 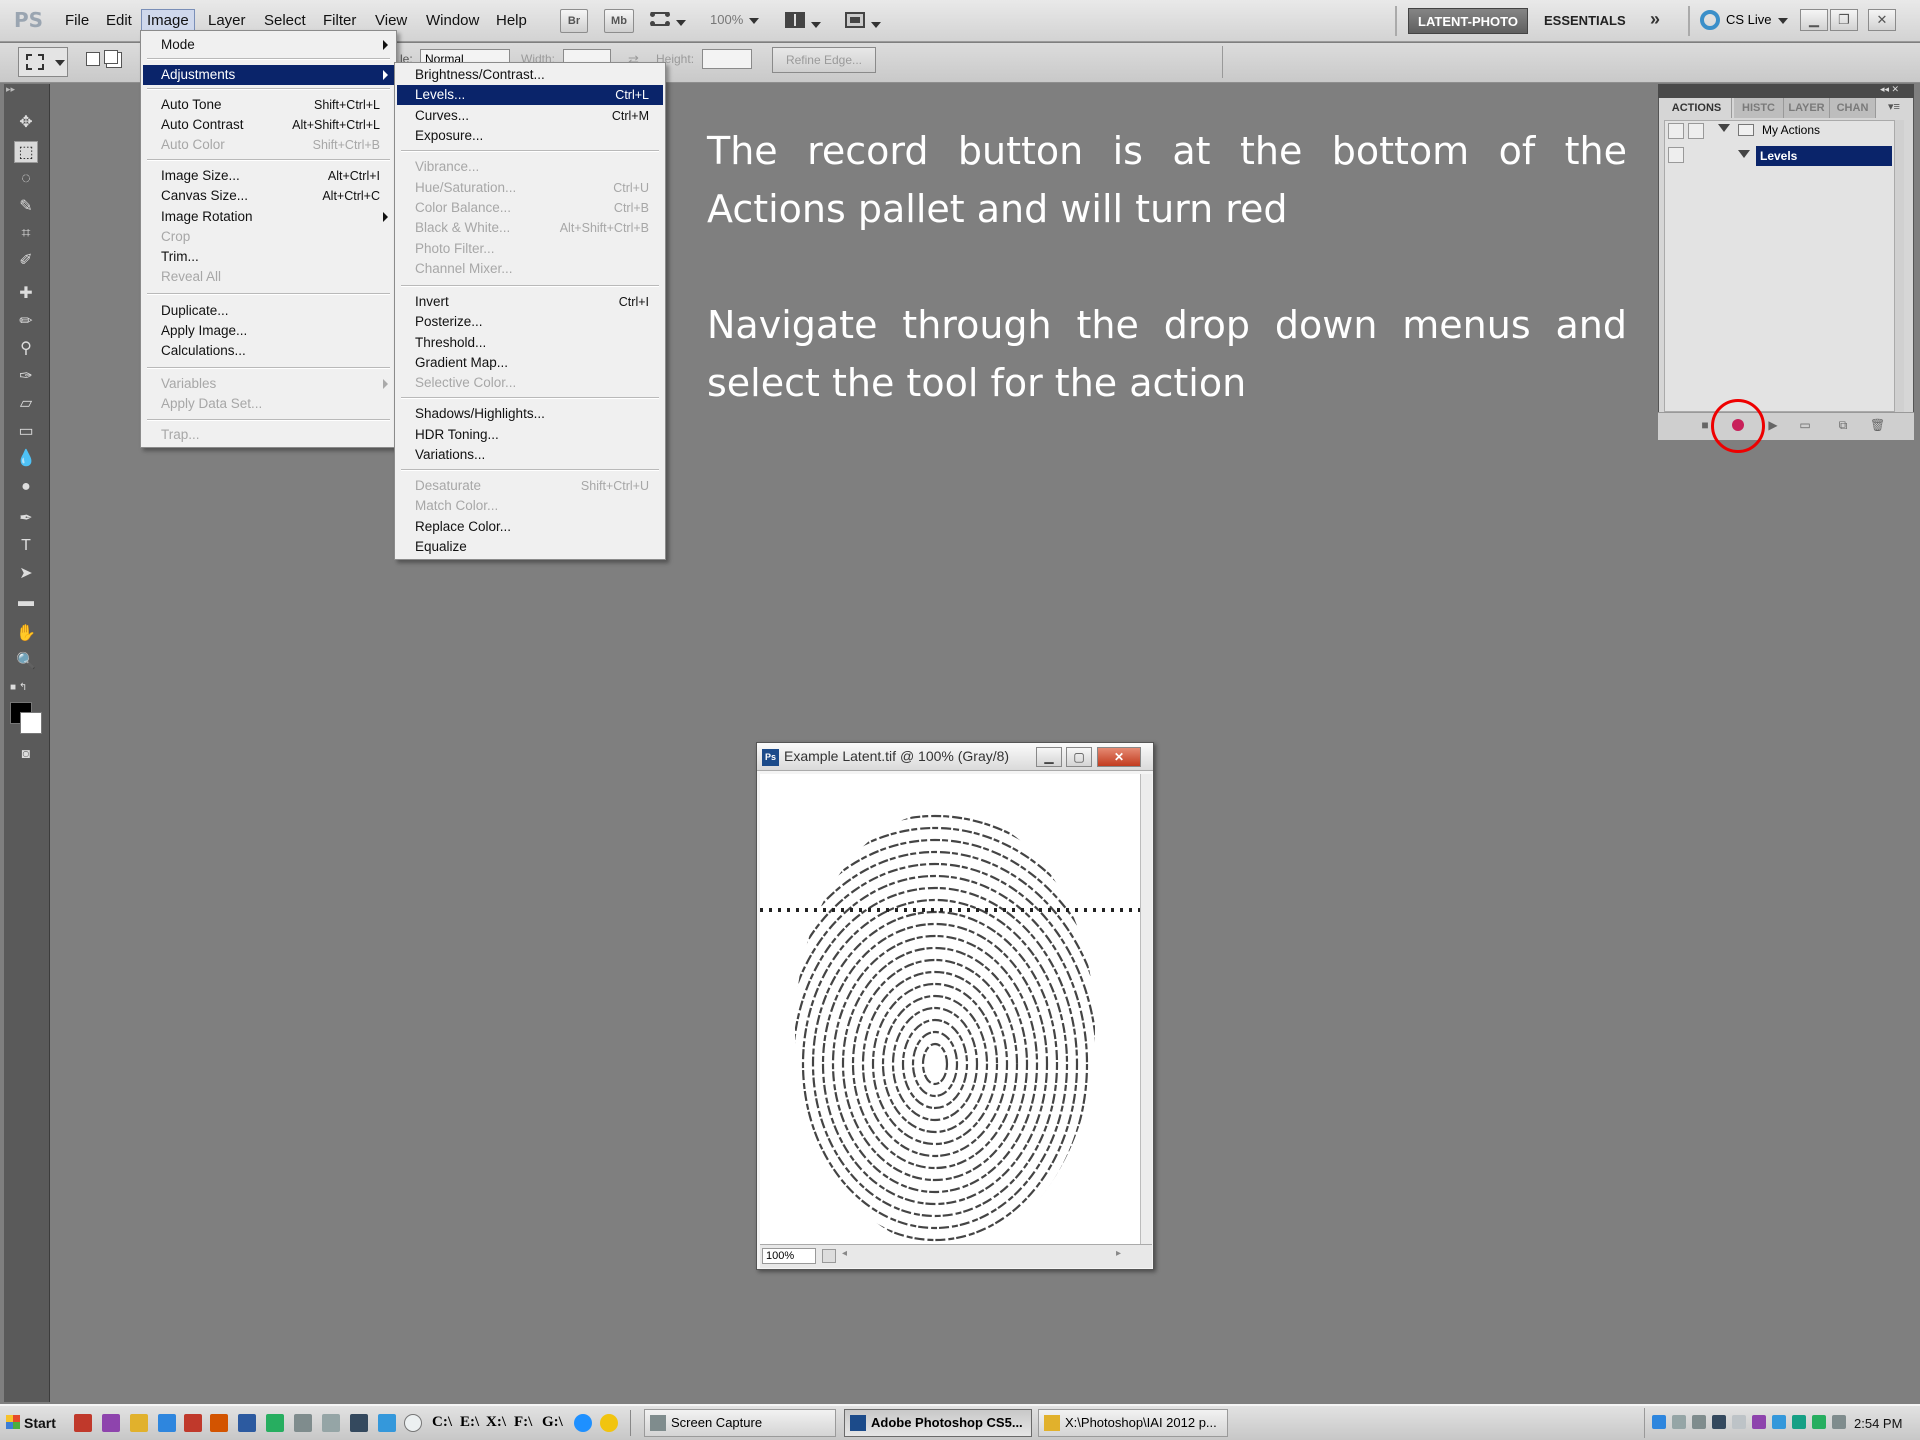 What do you see at coordinates (1468, 21) in the screenshot?
I see `workspace-latent-photo-button: LATENT-PHOTO` at bounding box center [1468, 21].